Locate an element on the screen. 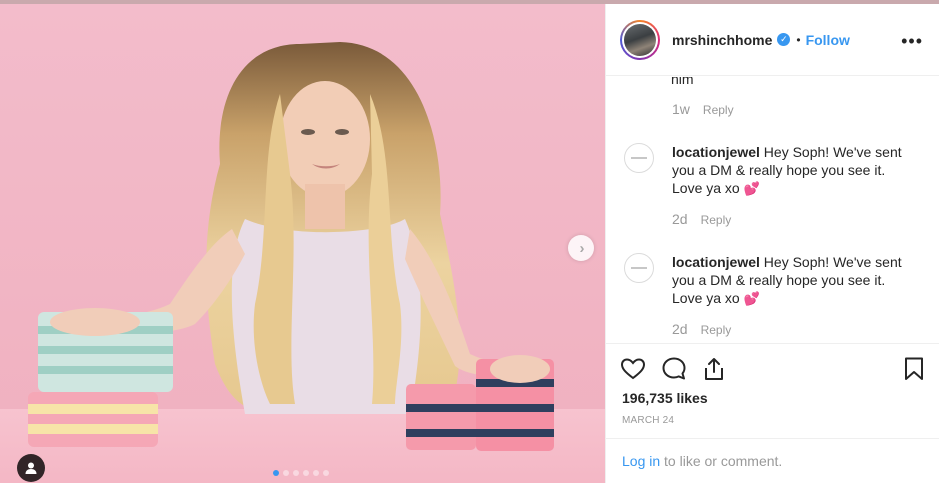 Image resolution: width=939 pixels, height=483 pixels. login-prompt-text: to like or comment. is located at coordinates (721, 461).